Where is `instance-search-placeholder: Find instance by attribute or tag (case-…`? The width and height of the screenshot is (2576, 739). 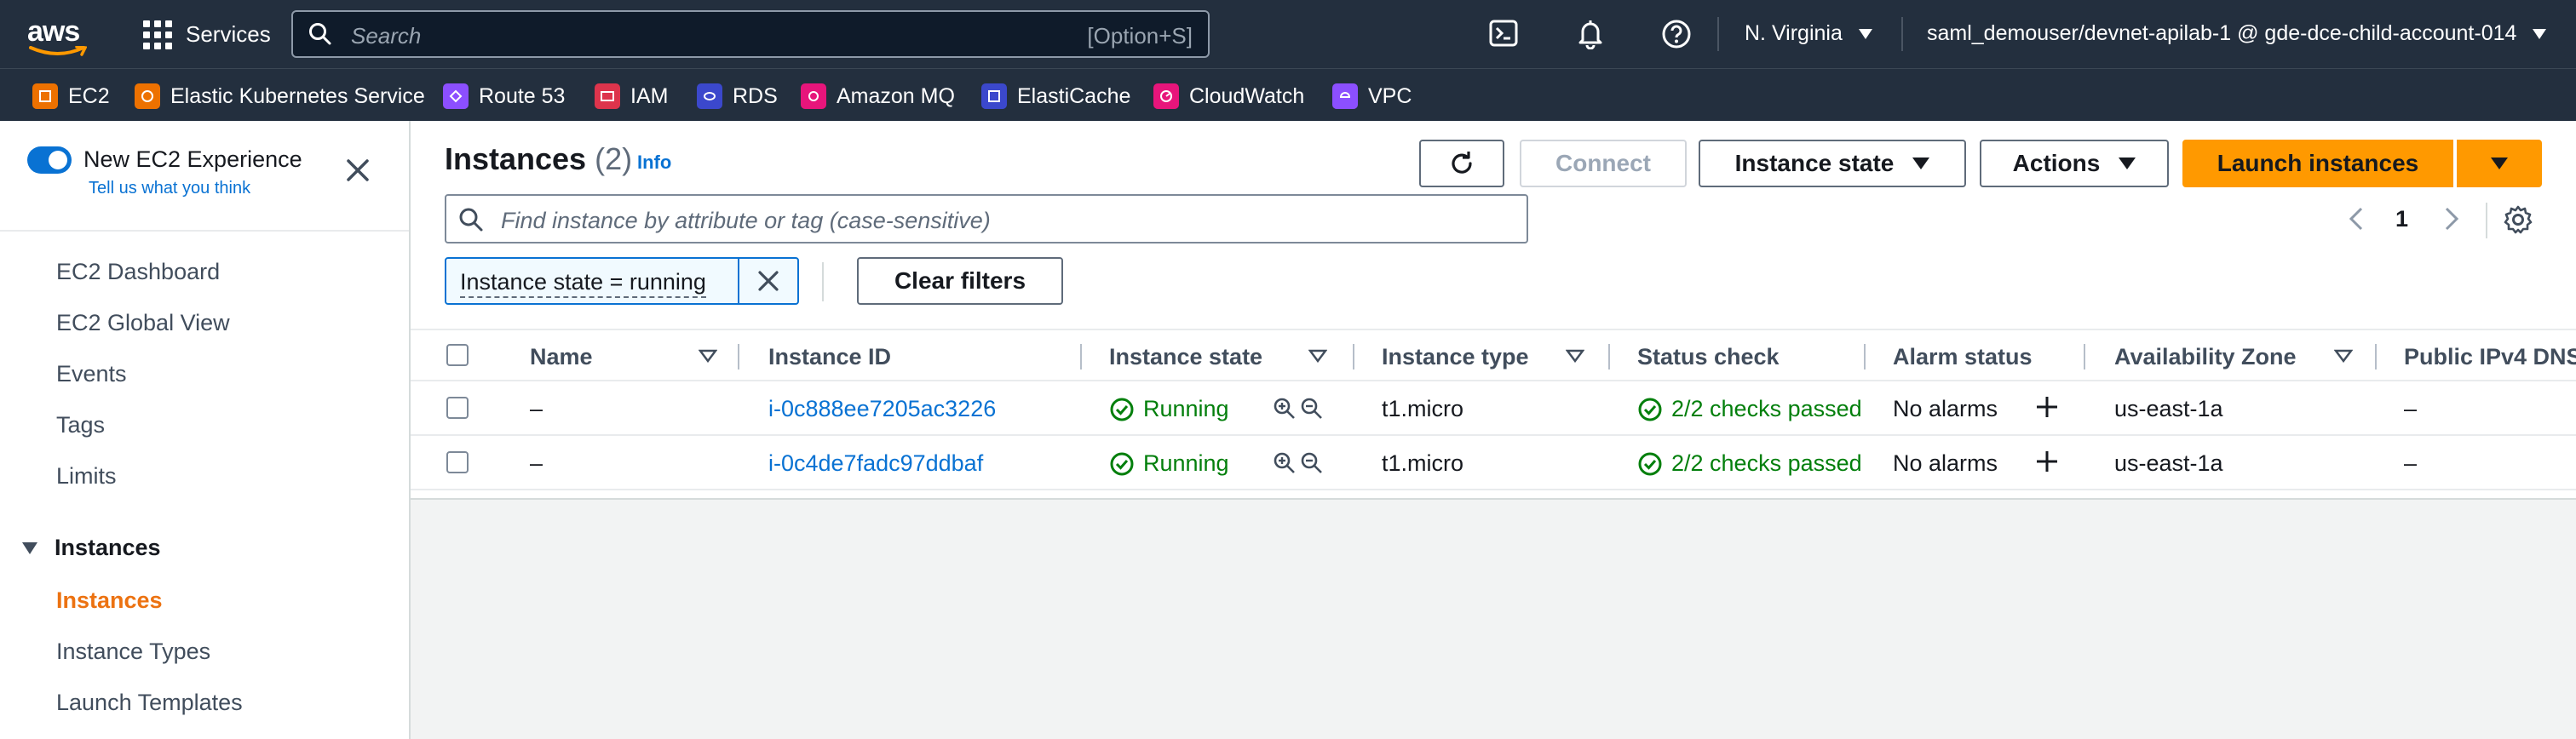 instance-search-placeholder: Find instance by attribute or tag (case-… is located at coordinates (746, 220).